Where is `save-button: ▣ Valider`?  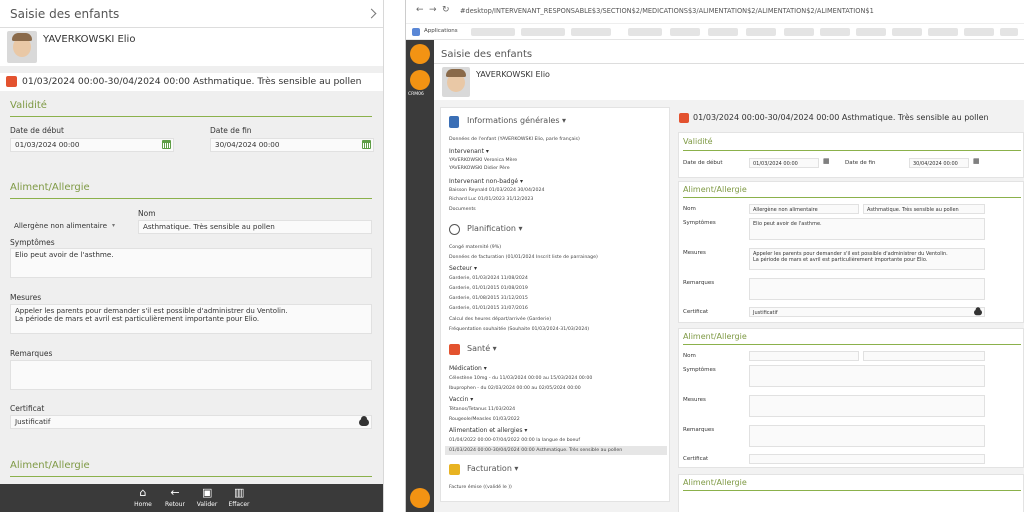 save-button: ▣ Valider is located at coordinates (207, 498).